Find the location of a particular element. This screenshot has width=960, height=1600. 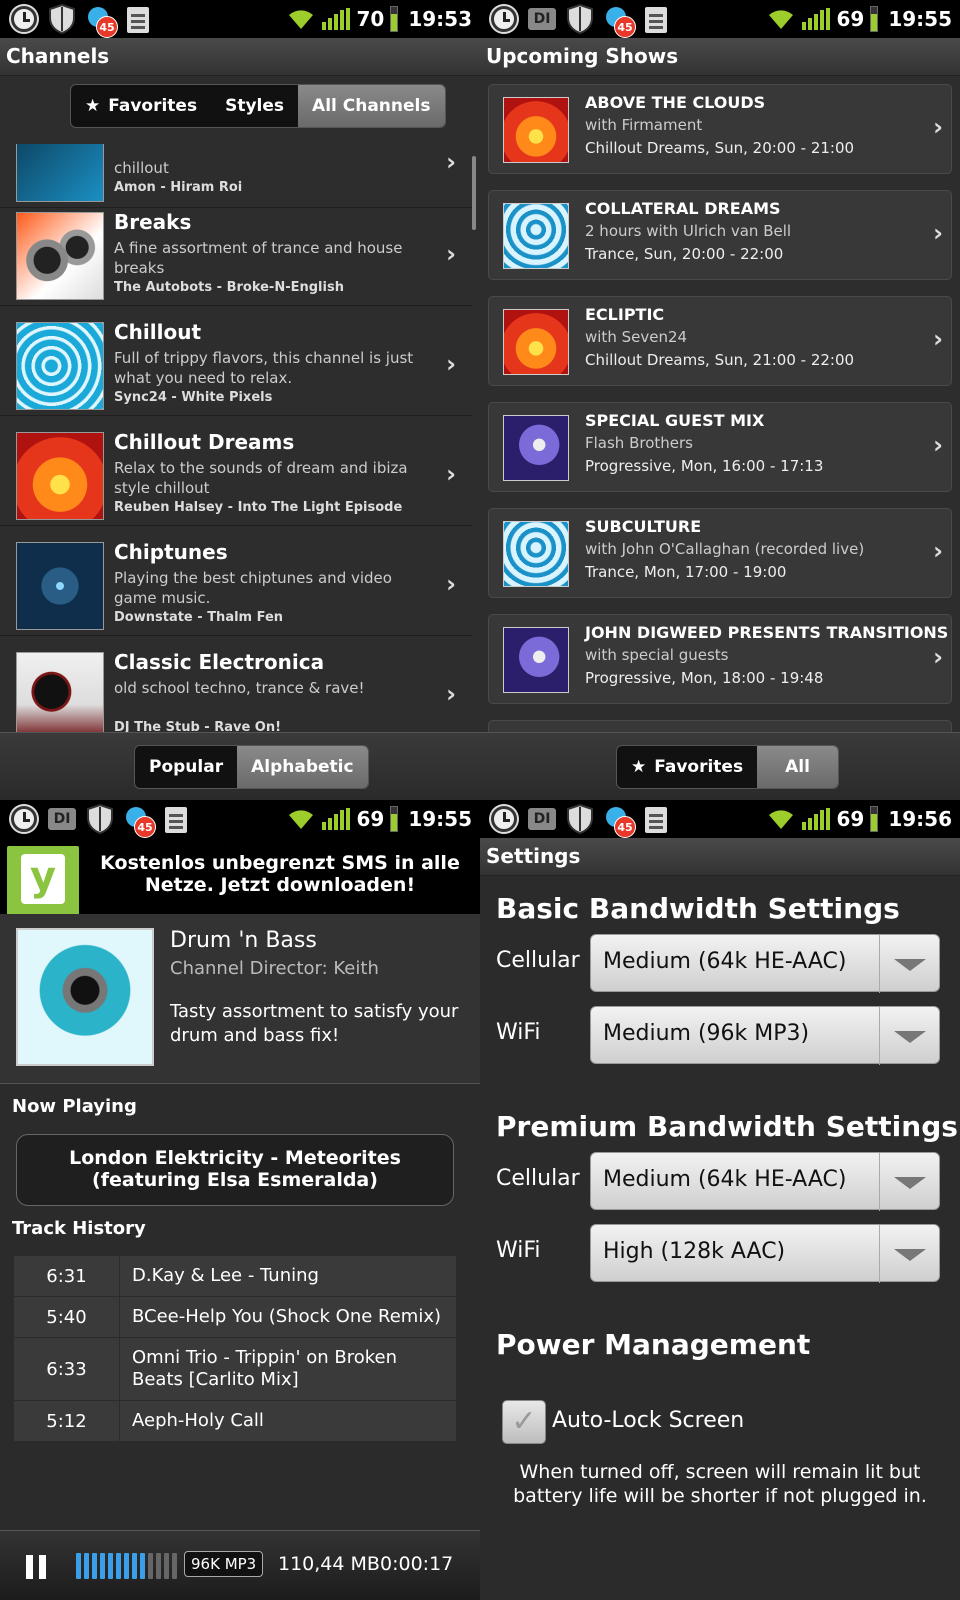

power-management-heading: Power Management is located at coordinates (653, 1344).